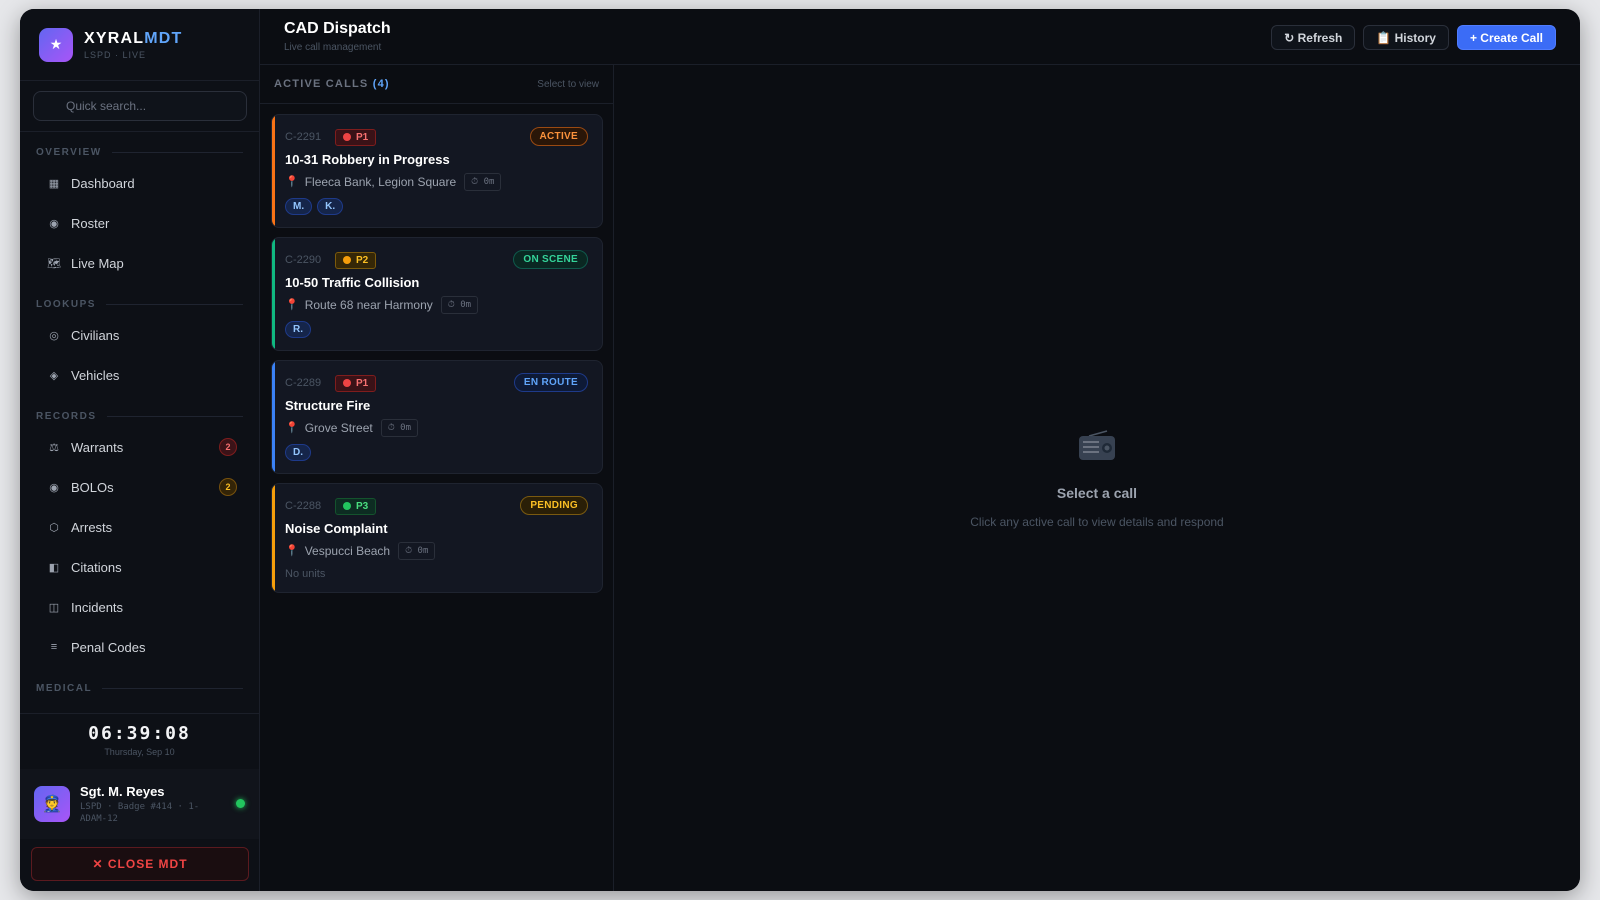  What do you see at coordinates (550, 382) in the screenshot?
I see `status-badge: EN ROUTE` at bounding box center [550, 382].